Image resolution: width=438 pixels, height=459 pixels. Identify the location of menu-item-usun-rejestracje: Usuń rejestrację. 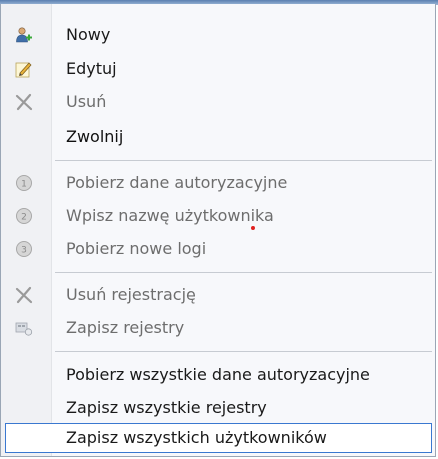
(218, 295).